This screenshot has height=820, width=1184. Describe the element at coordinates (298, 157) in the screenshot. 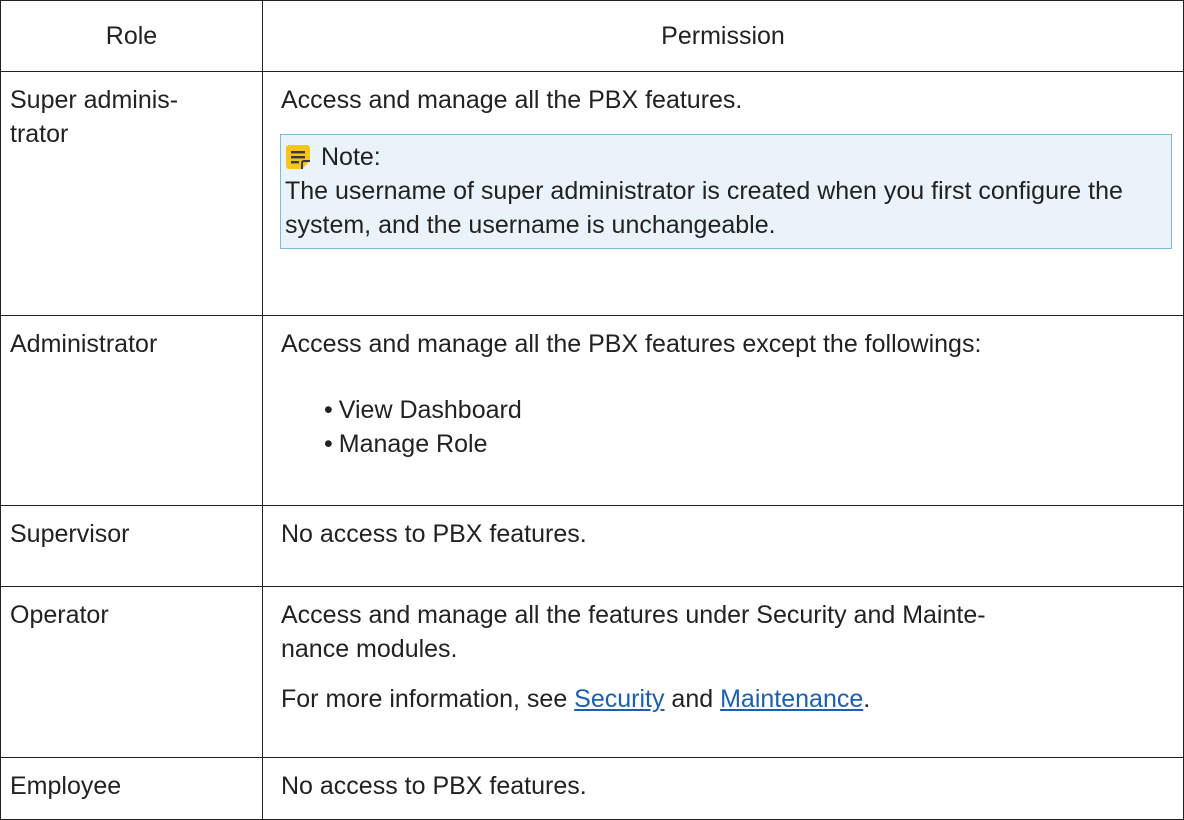

I see `note-icon` at that location.